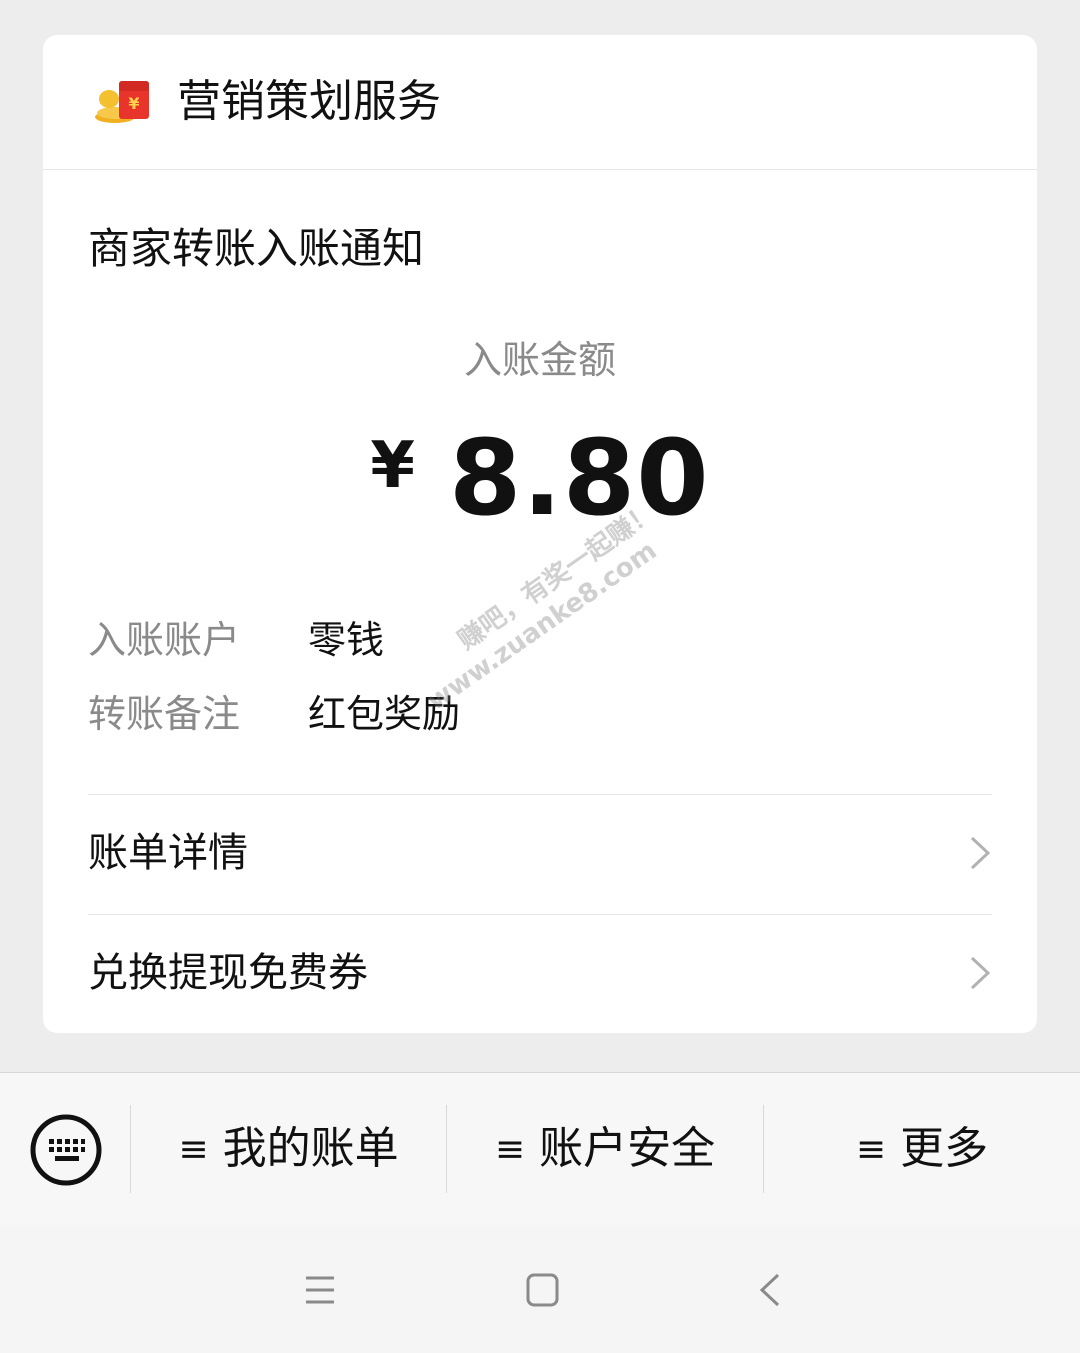 The image size is (1080, 1353). I want to click on red-packet-icon: ¥, so click(122, 102).